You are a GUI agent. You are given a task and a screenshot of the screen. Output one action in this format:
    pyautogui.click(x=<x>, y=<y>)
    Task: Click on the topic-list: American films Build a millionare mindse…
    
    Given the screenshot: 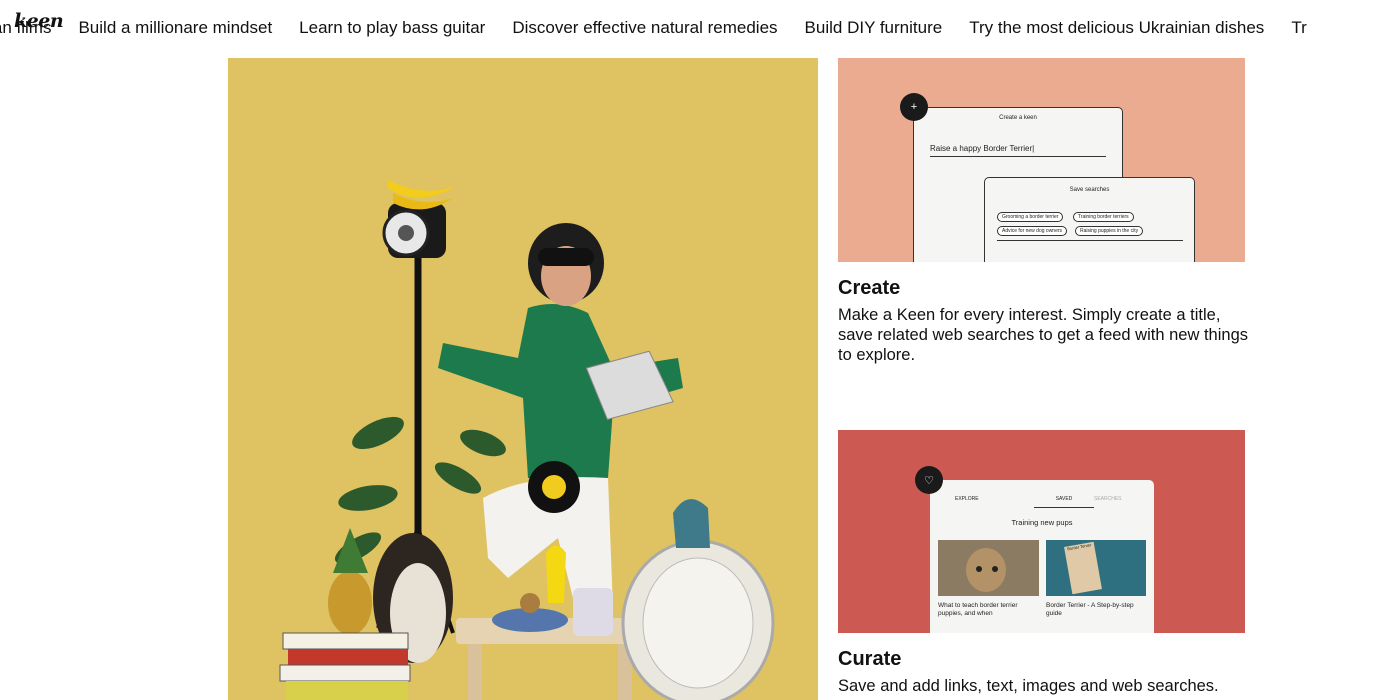 What is the action you would take?
    pyautogui.click(x=653, y=28)
    